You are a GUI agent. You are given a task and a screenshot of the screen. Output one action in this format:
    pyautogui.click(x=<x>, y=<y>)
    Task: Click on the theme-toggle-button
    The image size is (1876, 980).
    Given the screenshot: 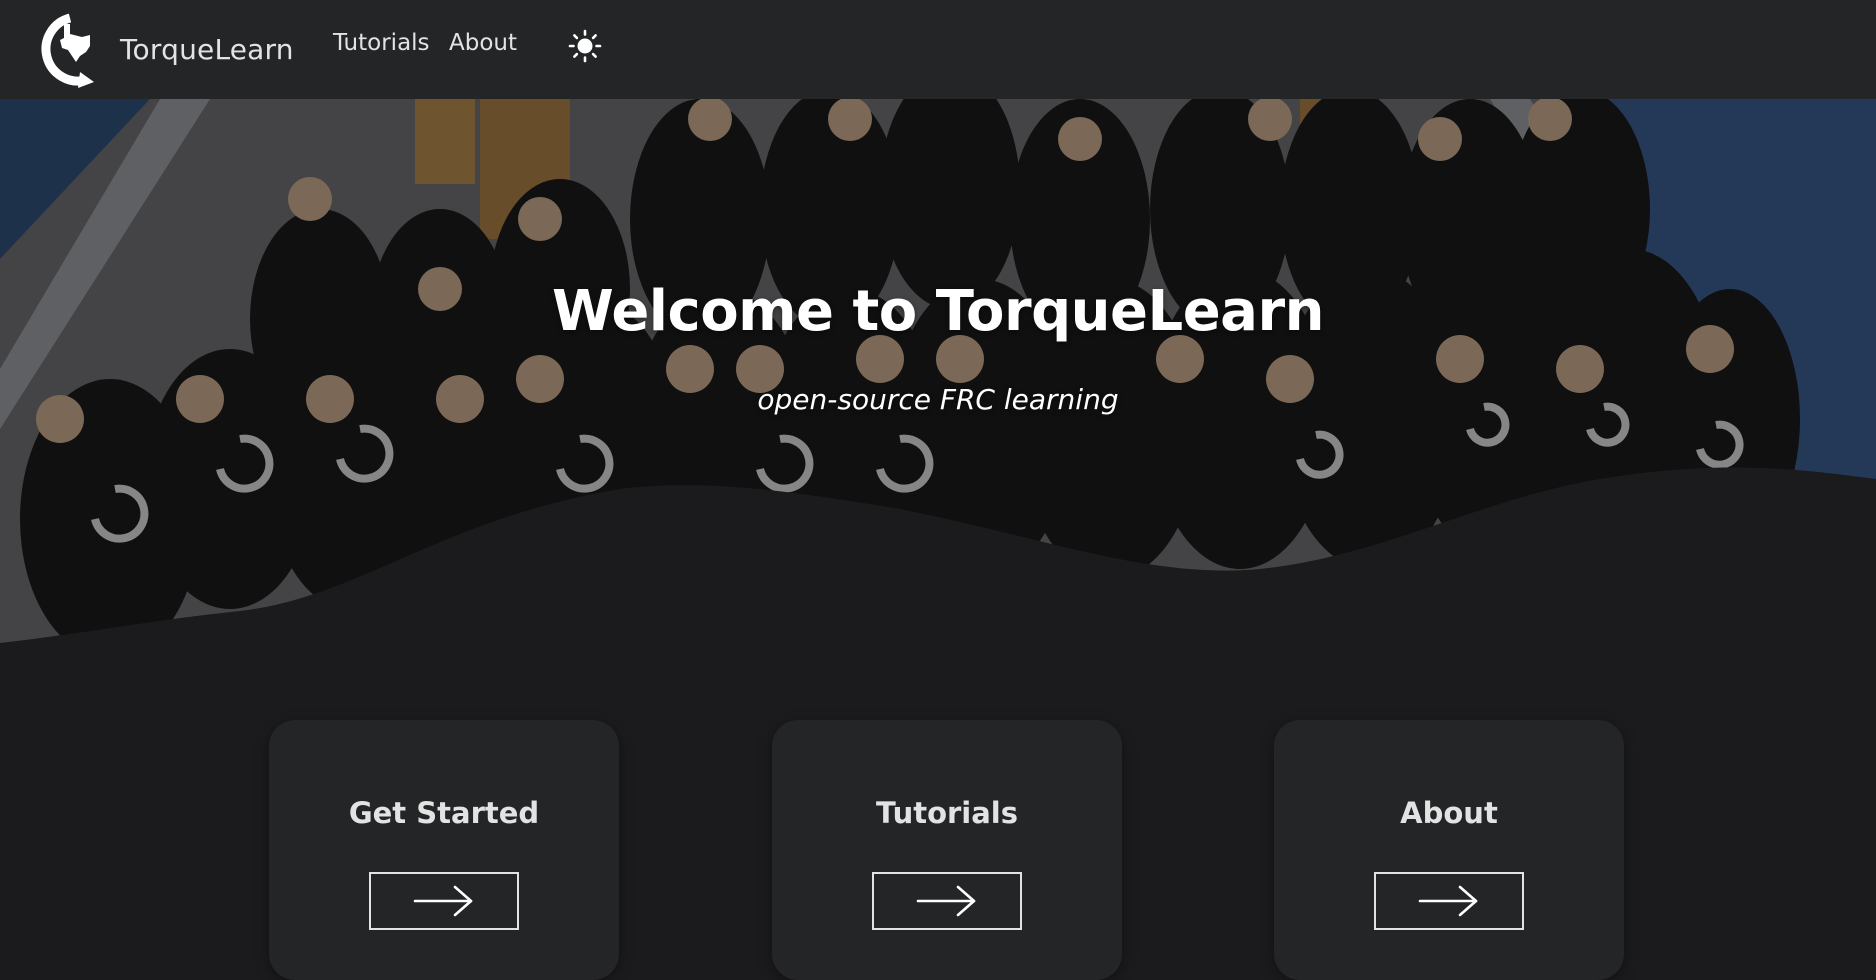 What is the action you would take?
    pyautogui.click(x=585, y=46)
    